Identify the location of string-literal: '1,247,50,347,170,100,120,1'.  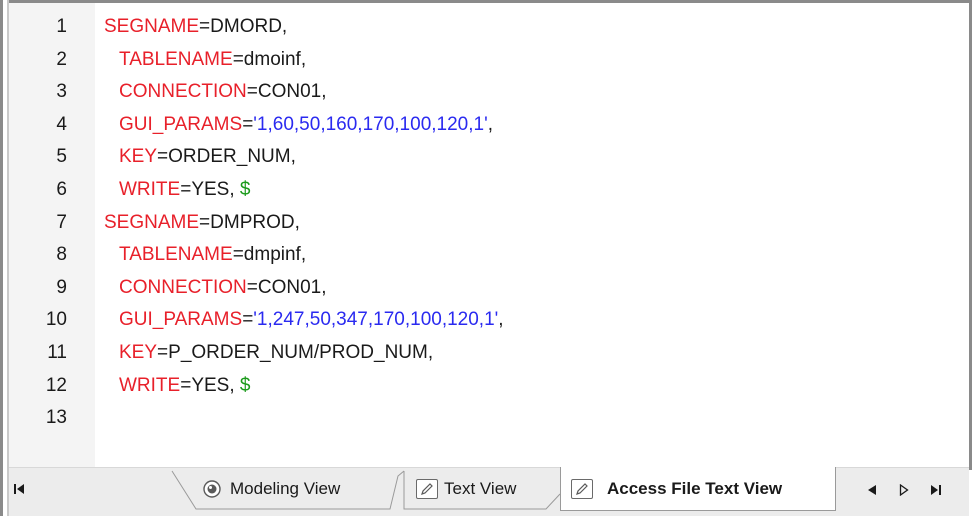
(376, 320).